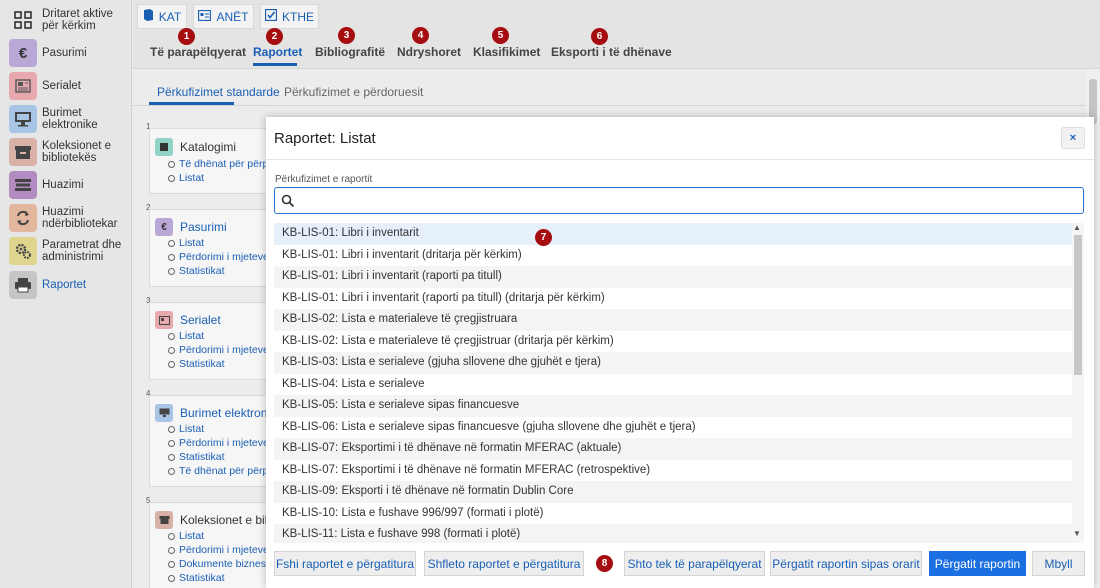 This screenshot has width=1100, height=588. I want to click on sidebar-item-label: Pasurimi, so click(64, 53).